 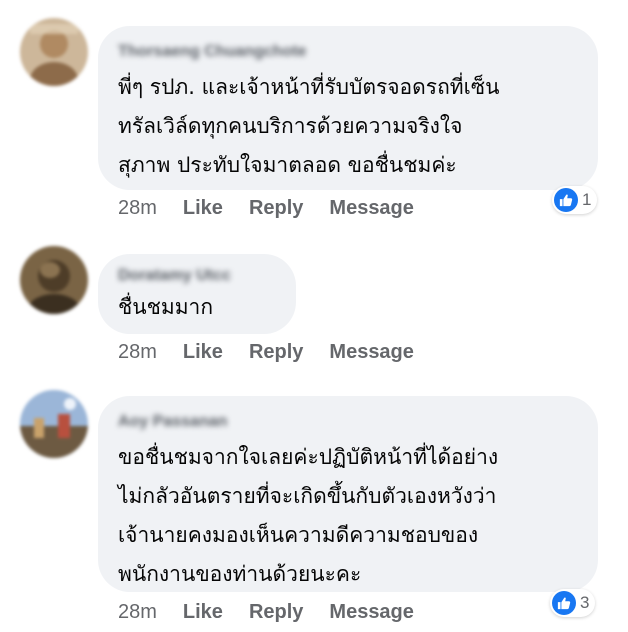 I want to click on reaction-count-badge: 3, so click(x=573, y=603).